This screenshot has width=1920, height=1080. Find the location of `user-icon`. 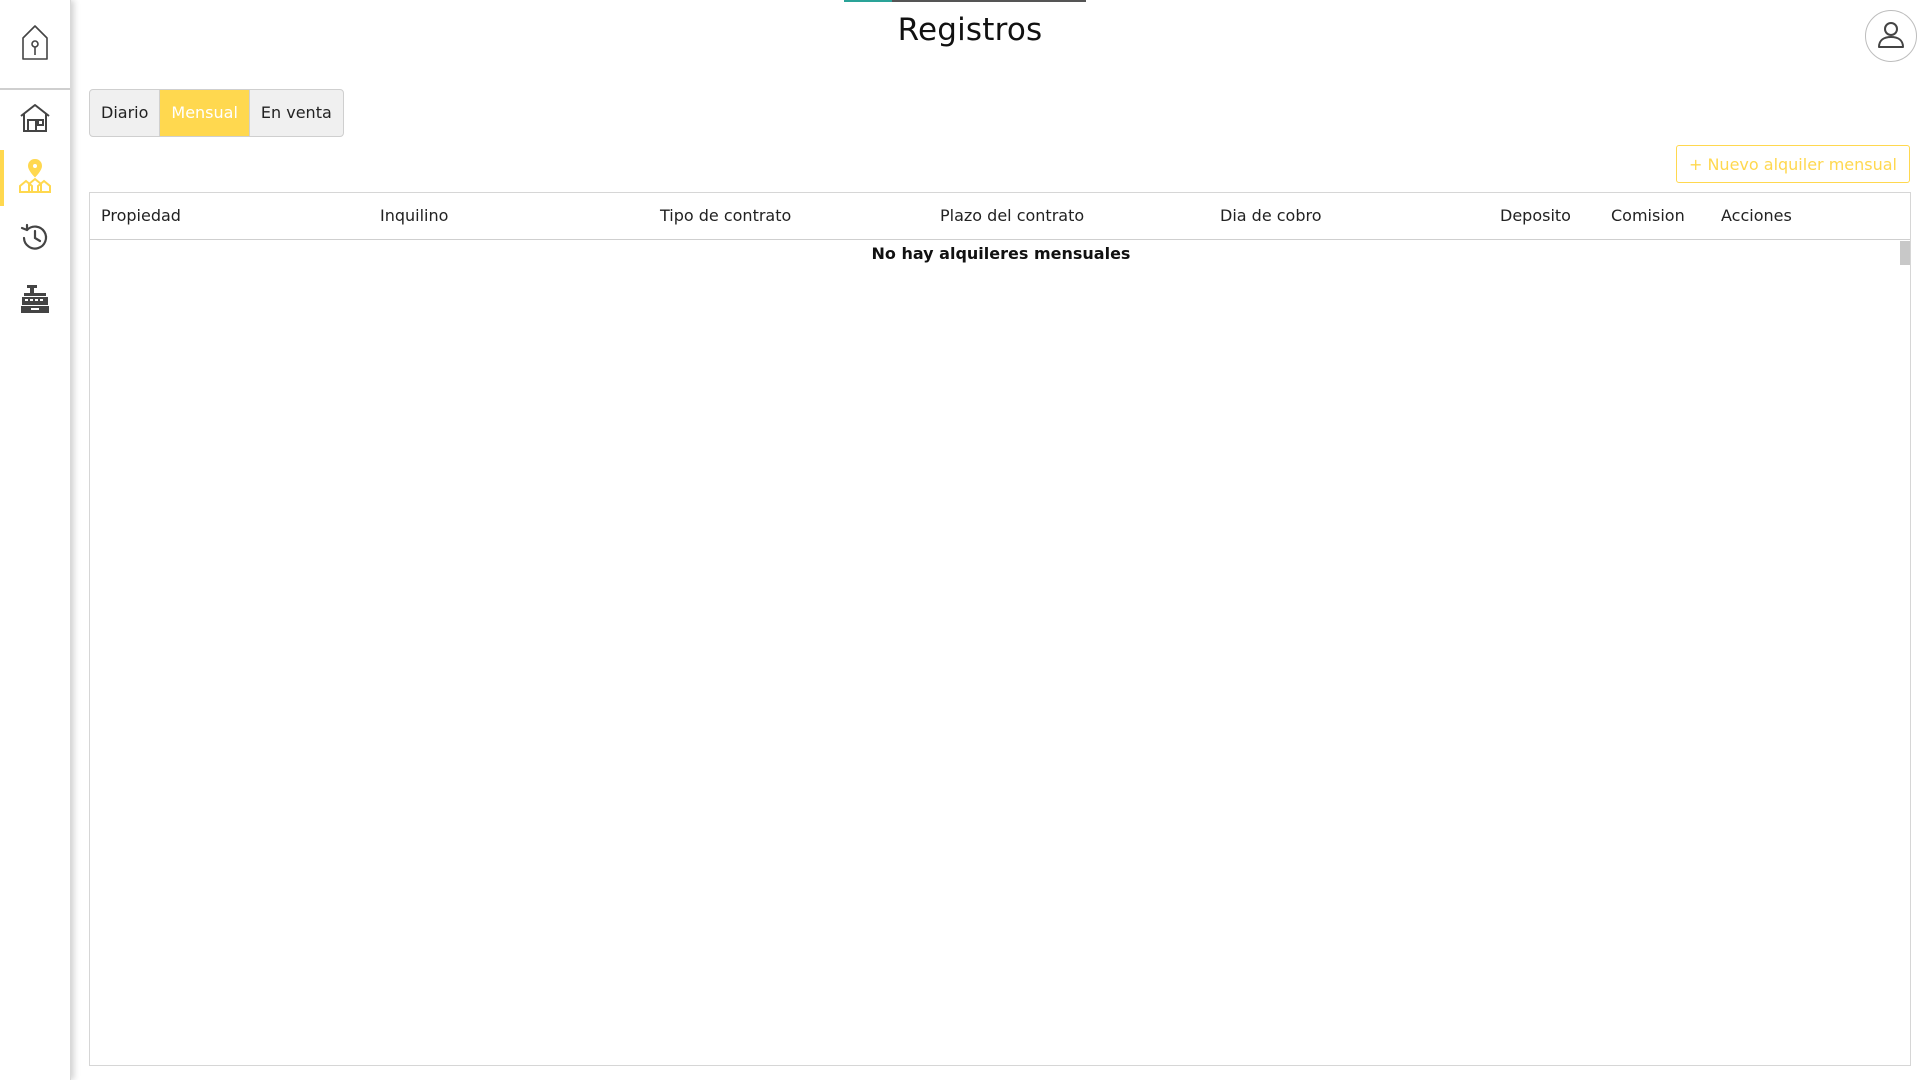

user-icon is located at coordinates (1891, 36).